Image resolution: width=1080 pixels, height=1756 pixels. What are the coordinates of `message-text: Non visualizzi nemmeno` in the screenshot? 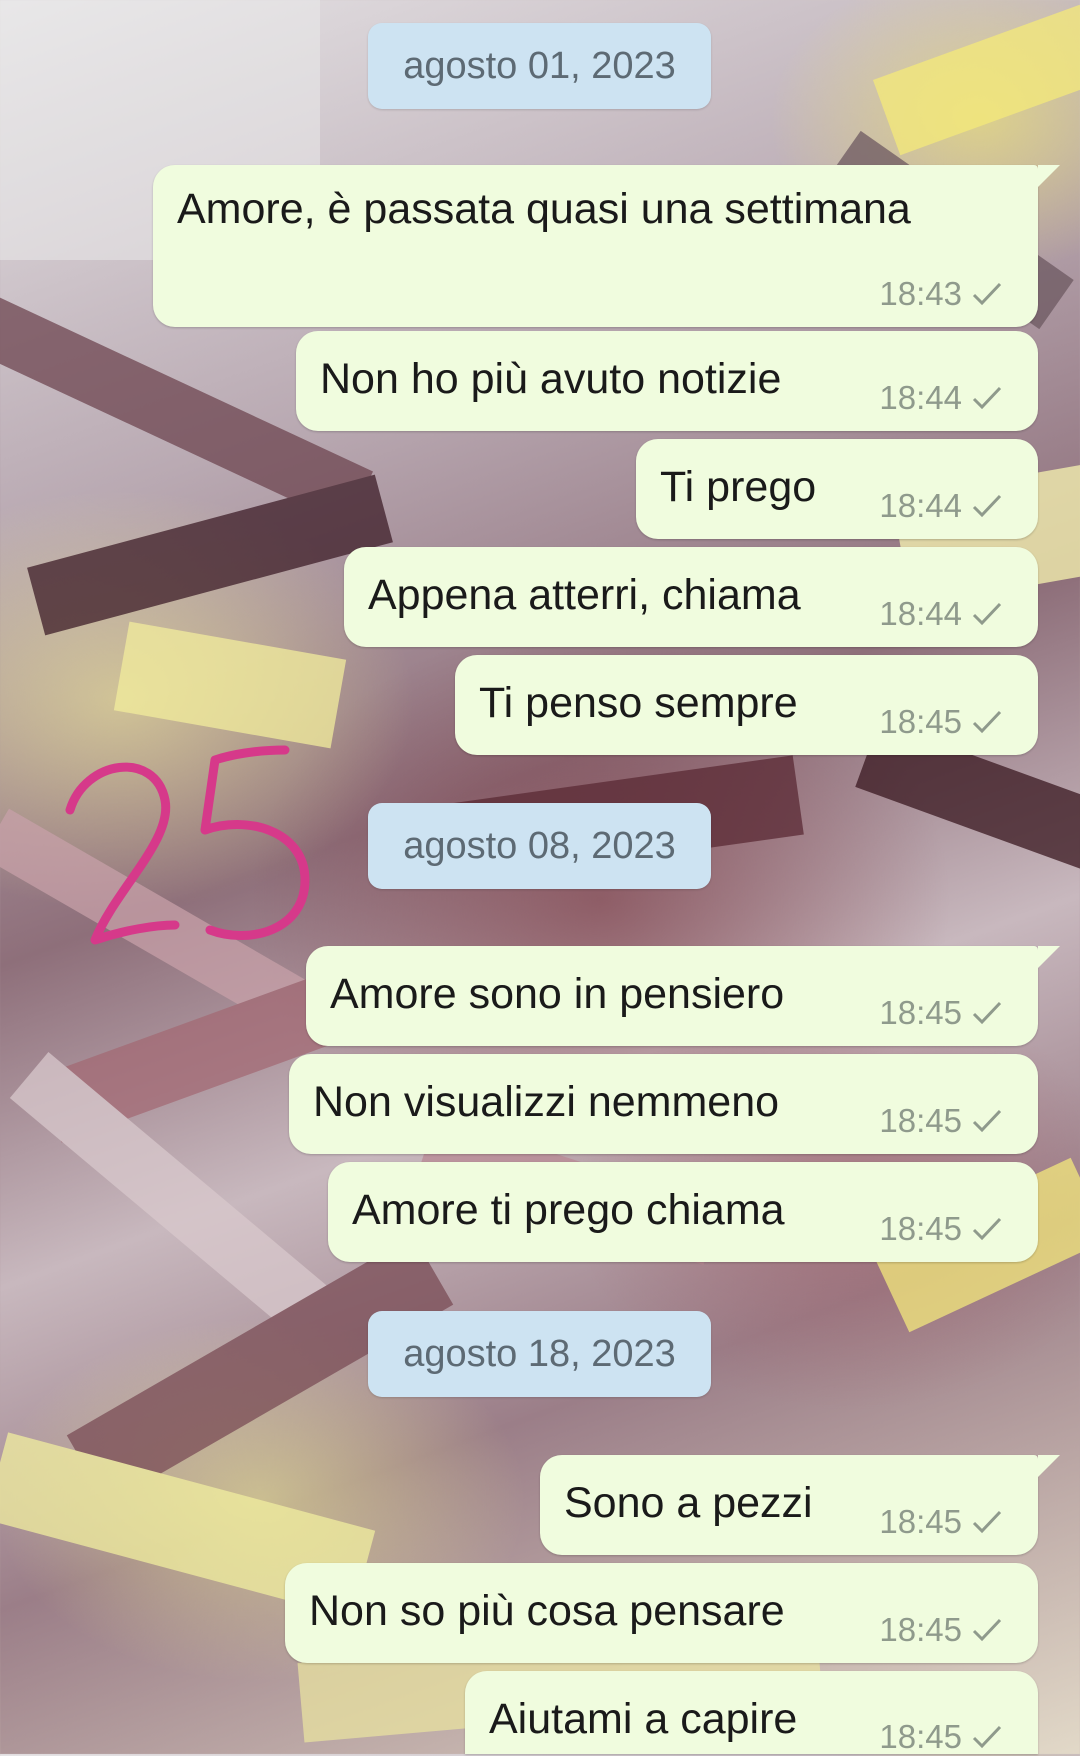 It's located at (546, 1102).